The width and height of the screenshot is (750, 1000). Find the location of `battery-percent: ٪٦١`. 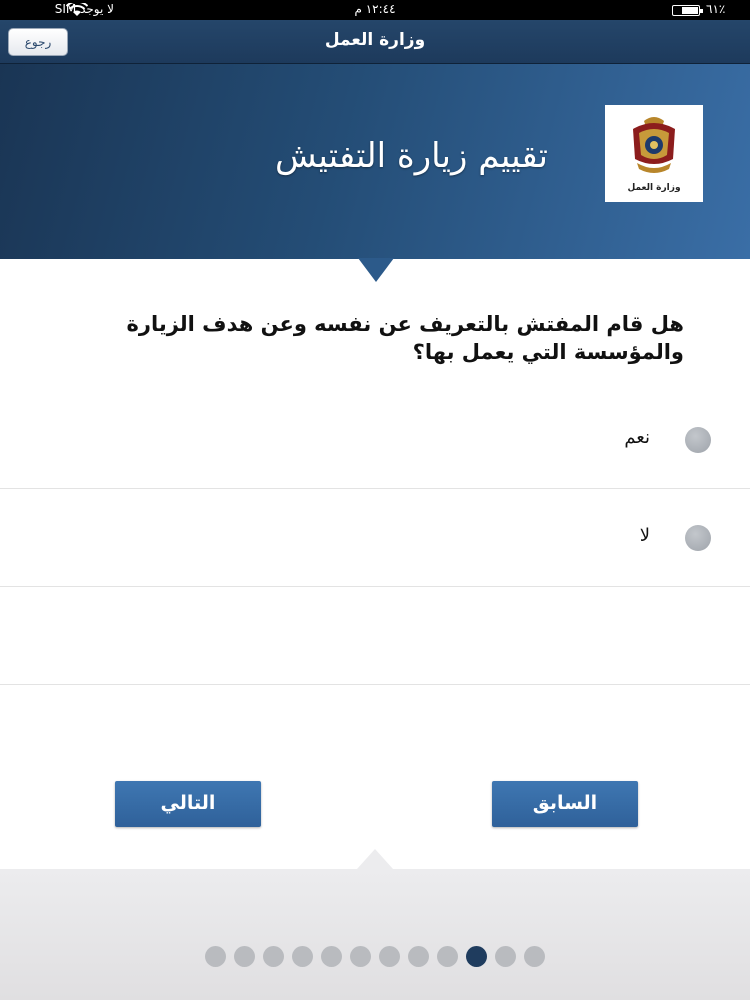

battery-percent: ٪٦١ is located at coordinates (716, 9).